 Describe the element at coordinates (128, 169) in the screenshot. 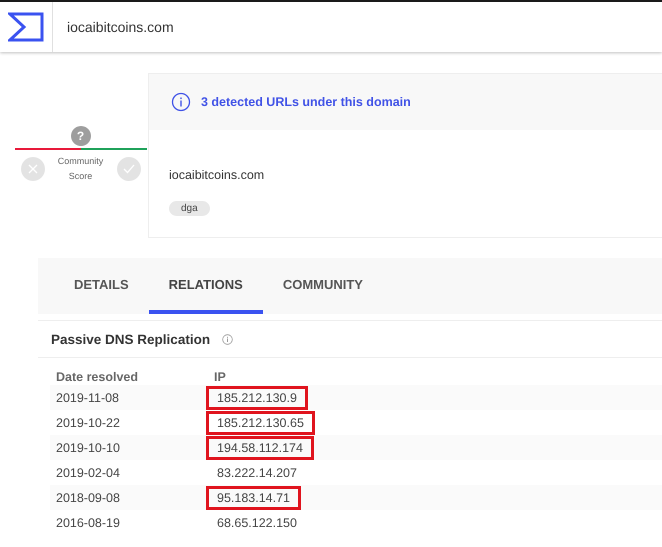

I see `checkmark-icon` at that location.